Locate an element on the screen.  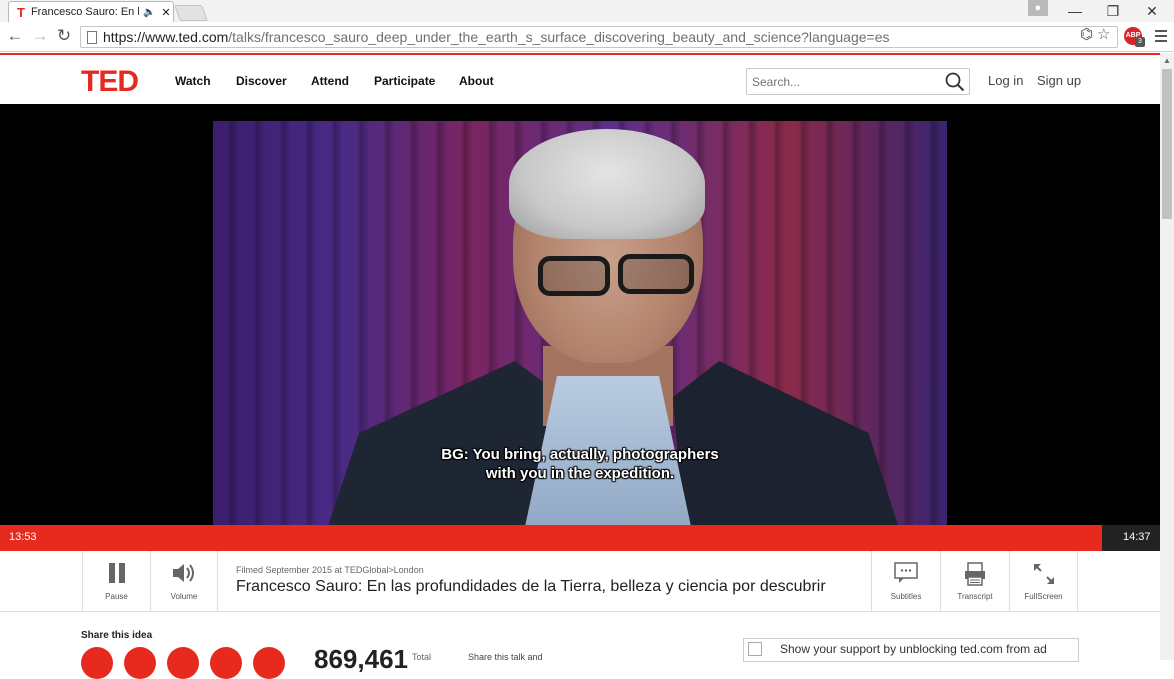
view-count-label: Total is located at coordinates (422, 657).